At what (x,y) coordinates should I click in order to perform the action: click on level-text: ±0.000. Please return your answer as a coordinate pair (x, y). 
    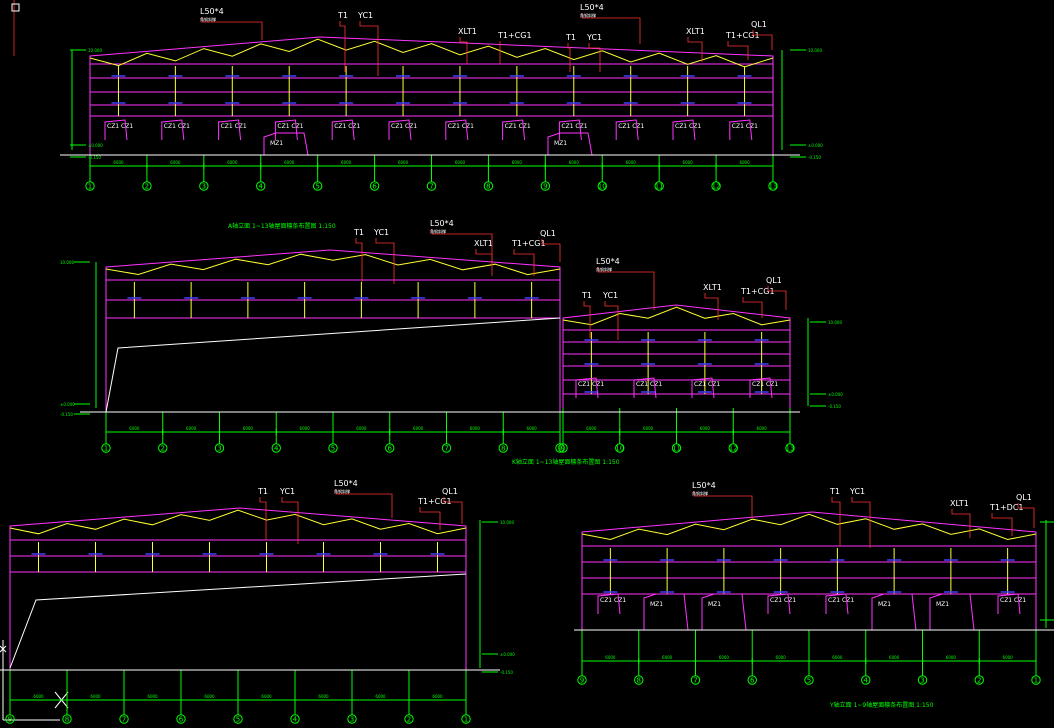
    Looking at the image, I should click on (815, 145).